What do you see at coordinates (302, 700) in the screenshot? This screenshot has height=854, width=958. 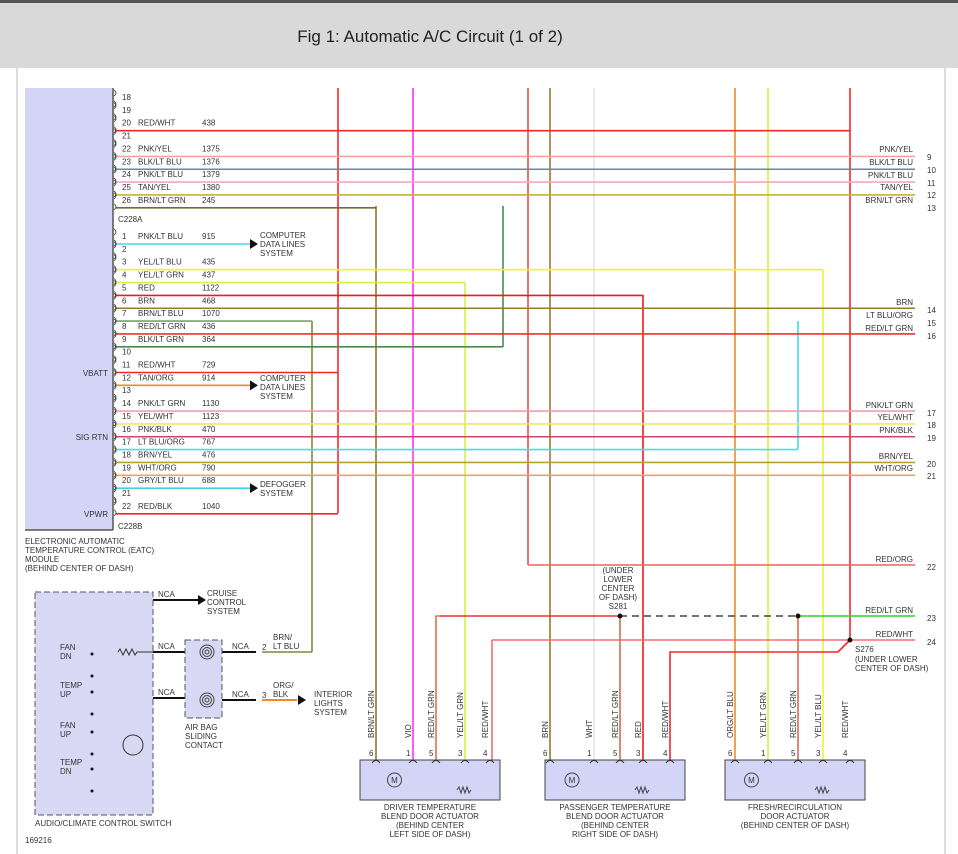 I see `arrow-icon` at bounding box center [302, 700].